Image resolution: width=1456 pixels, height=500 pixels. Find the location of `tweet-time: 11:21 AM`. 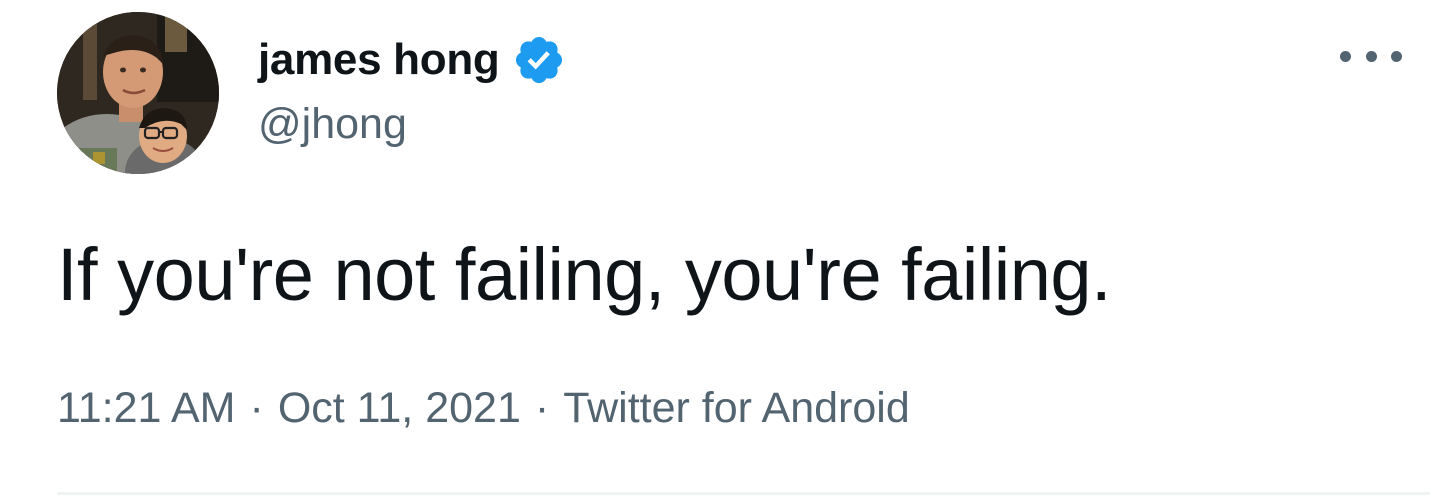

tweet-time: 11:21 AM is located at coordinates (146, 408).